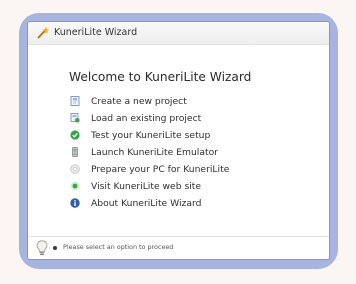 The image size is (356, 284). I want to click on status-text: Please select an option to proceed, so click(118, 247).